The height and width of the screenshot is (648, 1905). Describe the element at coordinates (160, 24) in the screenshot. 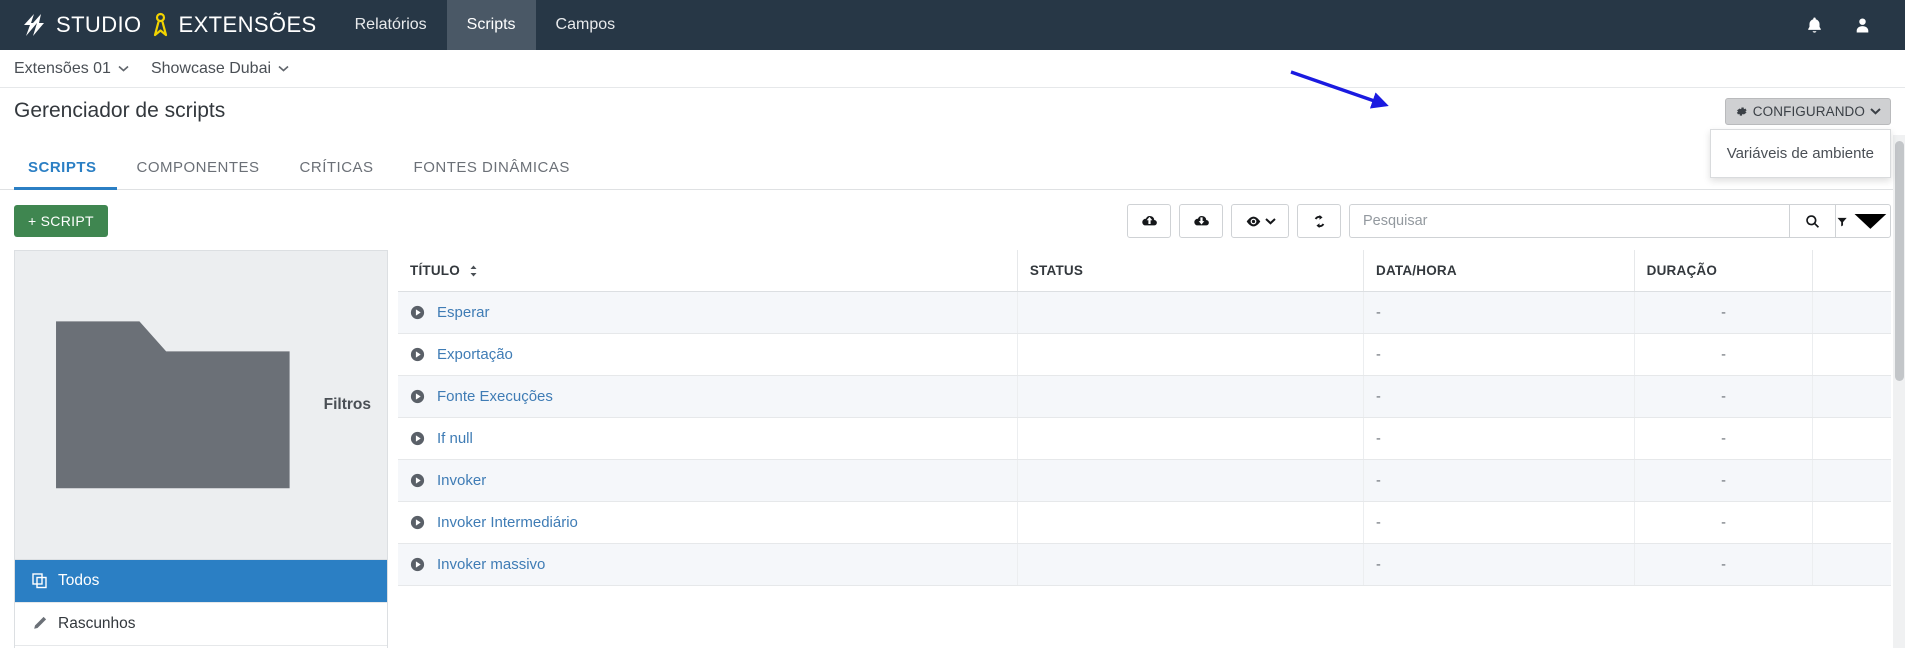

I see `ribbon-icon` at that location.